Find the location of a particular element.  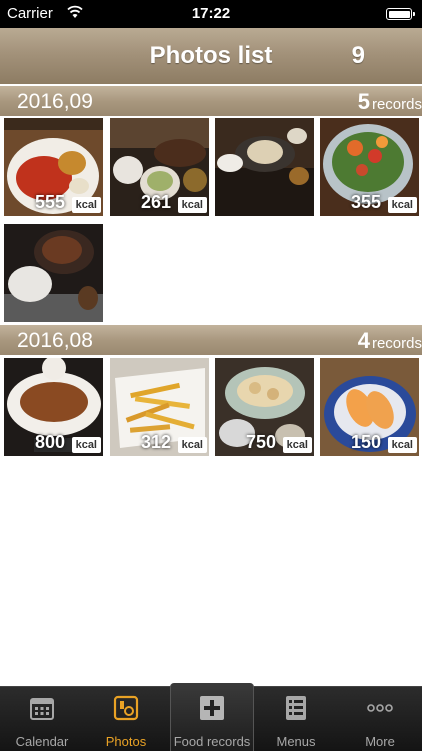

kcal-value: 312 is located at coordinates (155, 442).